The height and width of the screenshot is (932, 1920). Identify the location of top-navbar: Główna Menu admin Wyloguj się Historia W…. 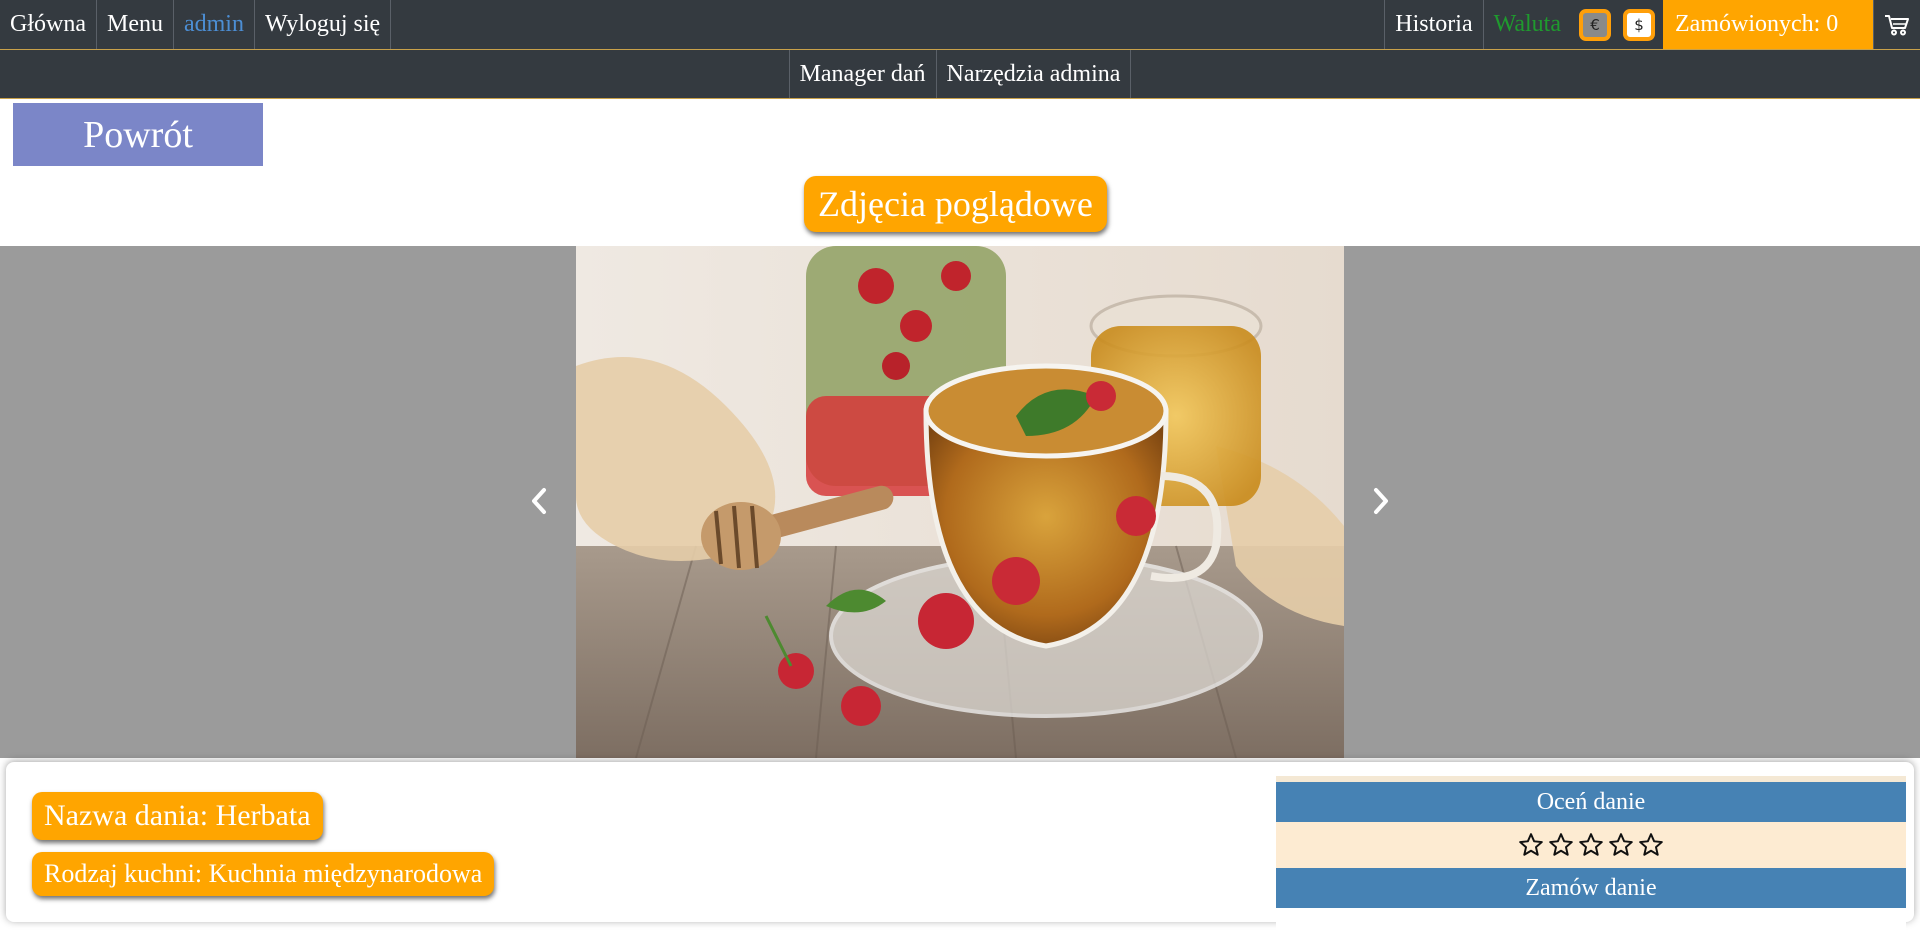
(960, 25).